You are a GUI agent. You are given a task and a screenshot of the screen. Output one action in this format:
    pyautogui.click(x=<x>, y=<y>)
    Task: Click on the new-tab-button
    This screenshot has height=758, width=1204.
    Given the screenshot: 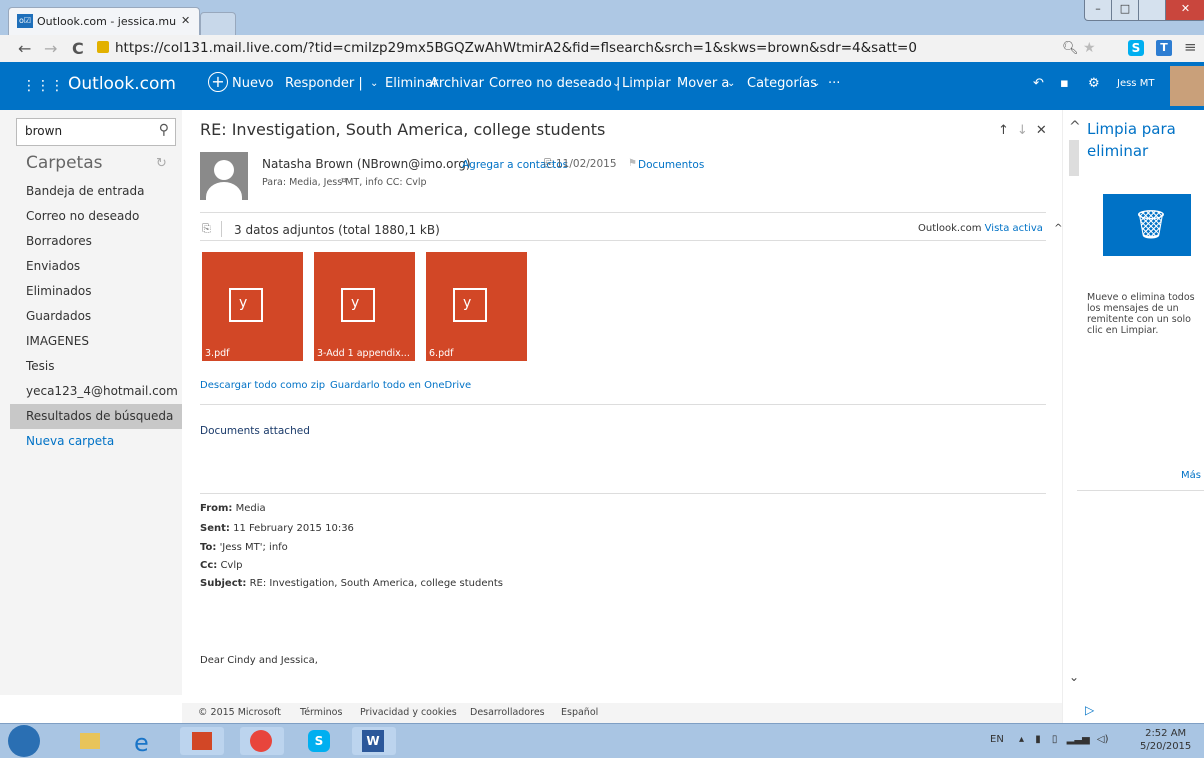 What is the action you would take?
    pyautogui.click(x=218, y=23)
    